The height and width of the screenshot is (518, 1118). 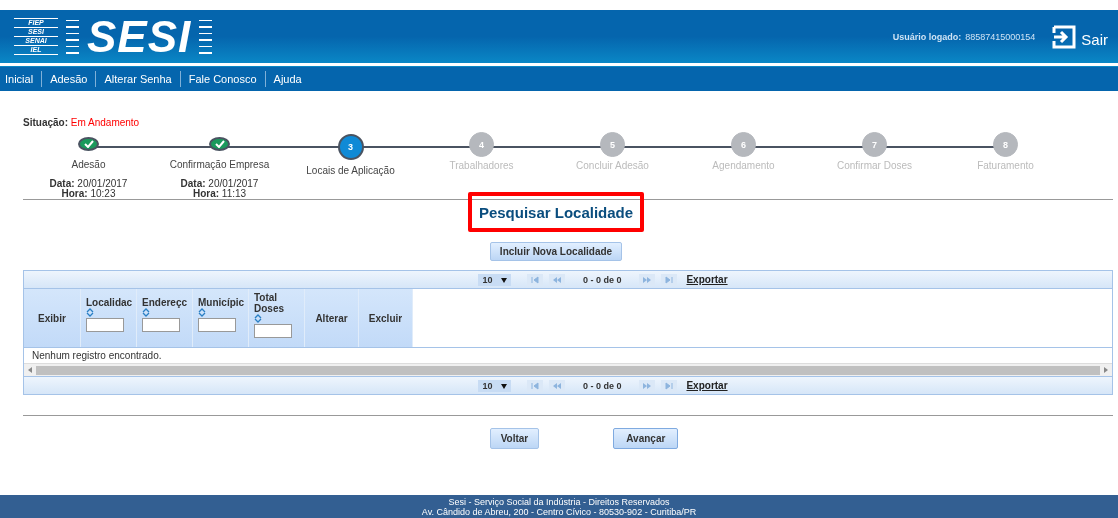 What do you see at coordinates (612, 144) in the screenshot?
I see `step-circle: 5` at bounding box center [612, 144].